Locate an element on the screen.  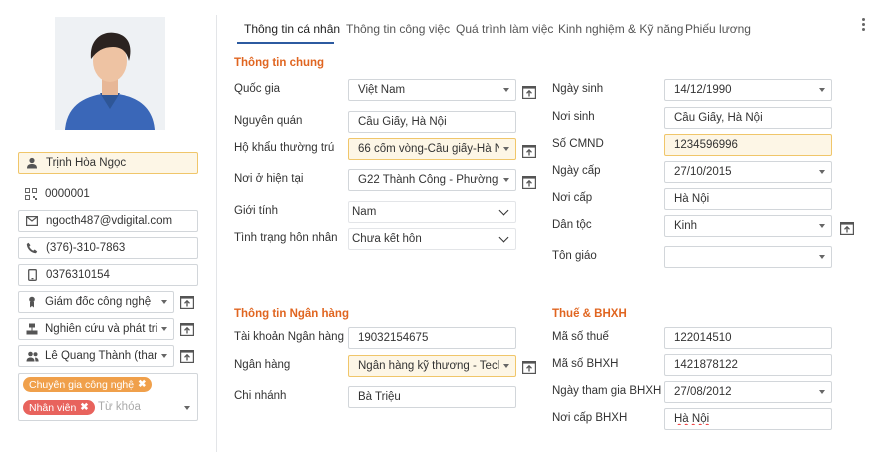
religion-label: Tôn giáo is located at coordinates (574, 256).